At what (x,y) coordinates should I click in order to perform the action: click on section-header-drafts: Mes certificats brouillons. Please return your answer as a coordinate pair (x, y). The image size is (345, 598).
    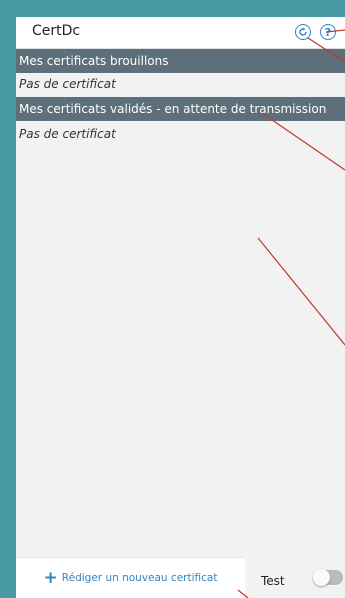
    Looking at the image, I should click on (180, 61).